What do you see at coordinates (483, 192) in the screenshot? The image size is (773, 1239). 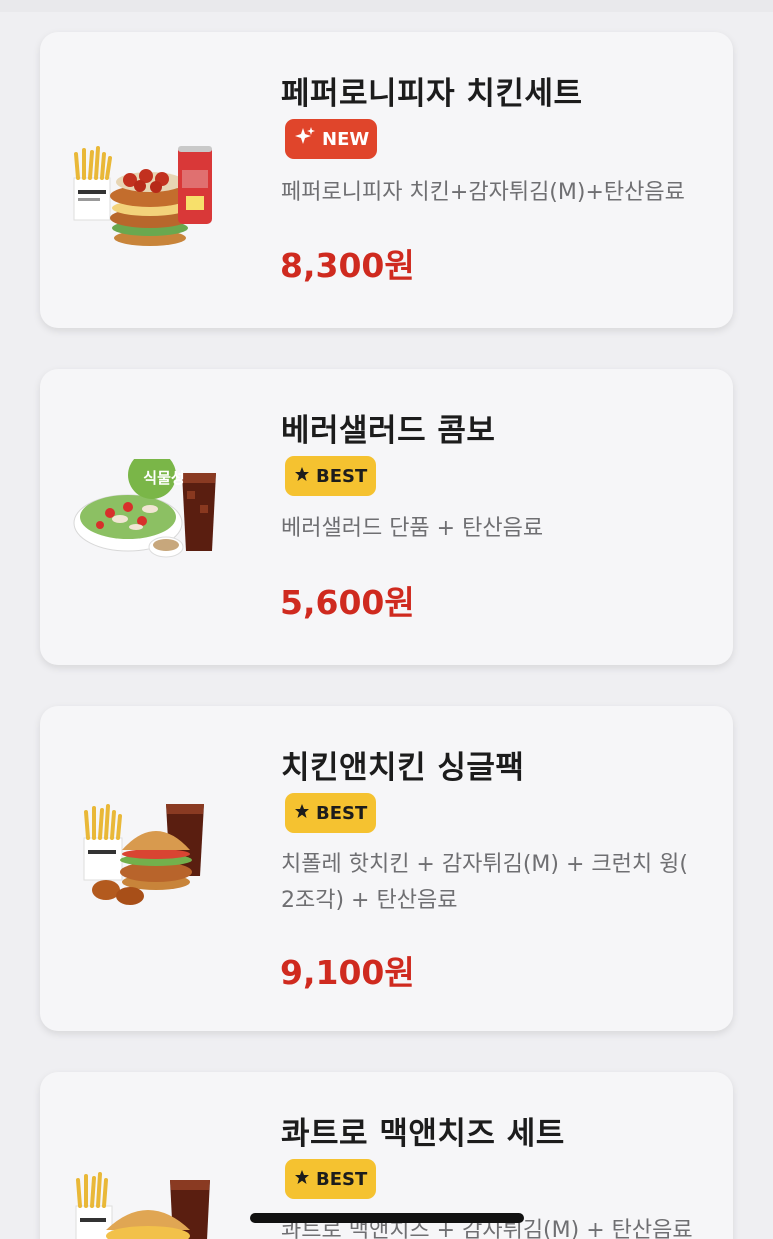 I see `menu-item-description: 페퍼로니피자 치킨+감자튀김(M)+탄산음료` at bounding box center [483, 192].